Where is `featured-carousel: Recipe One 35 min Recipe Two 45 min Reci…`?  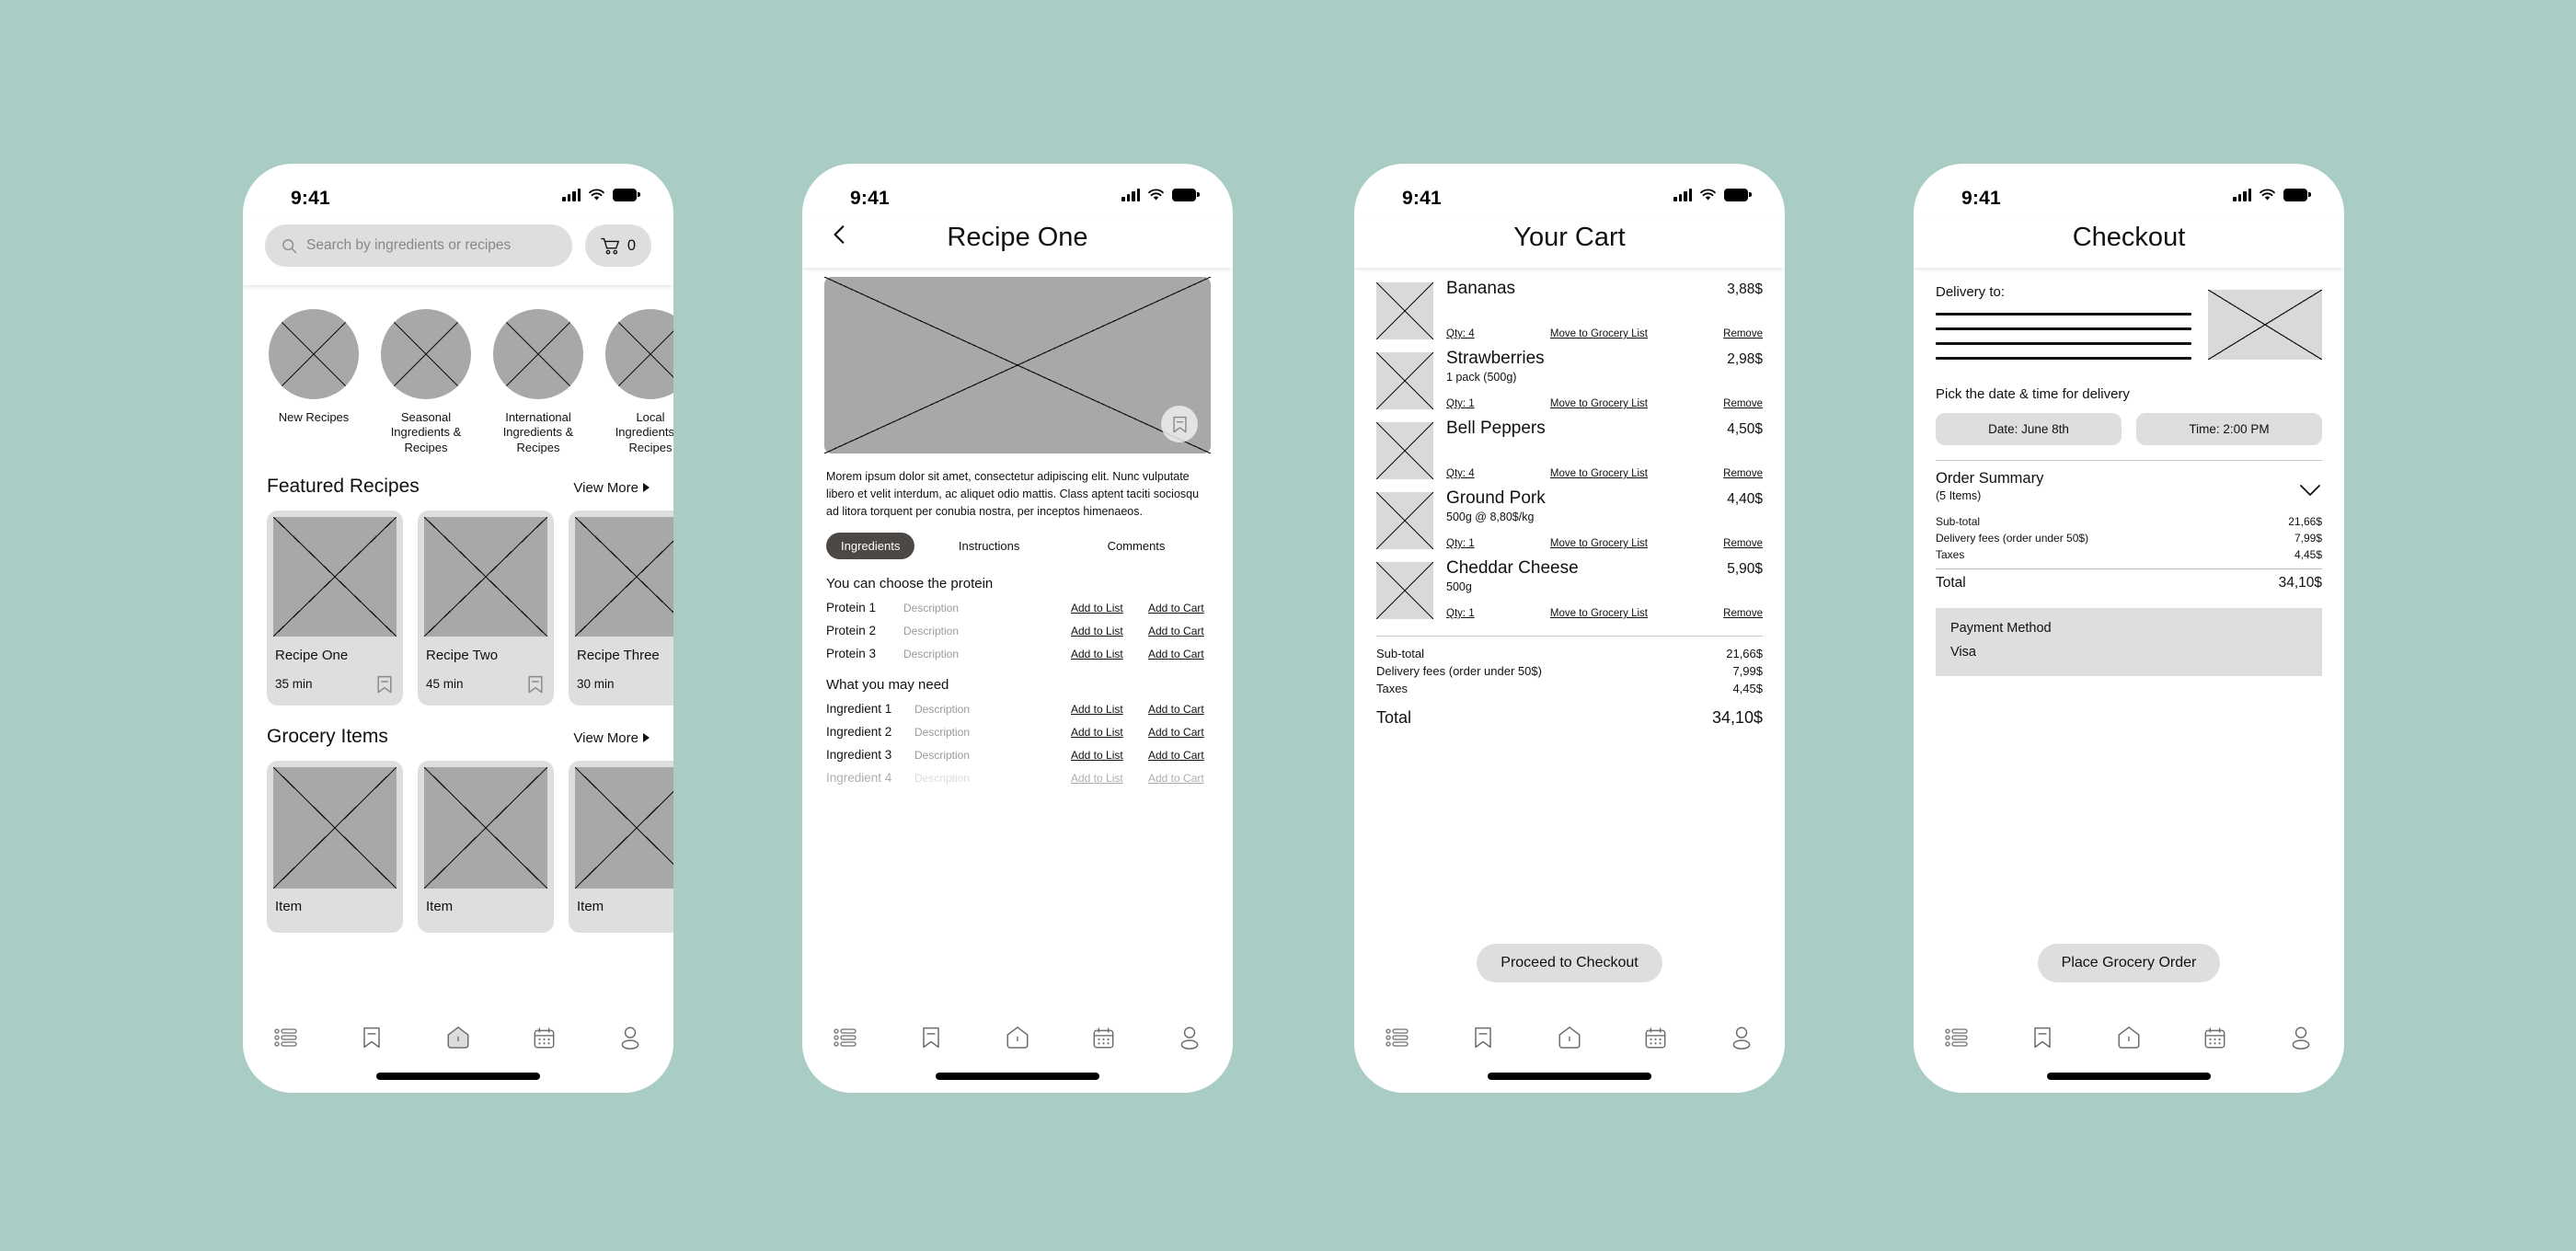 featured-carousel: Recipe One 35 min Recipe Two 45 min Reci… is located at coordinates (458, 602).